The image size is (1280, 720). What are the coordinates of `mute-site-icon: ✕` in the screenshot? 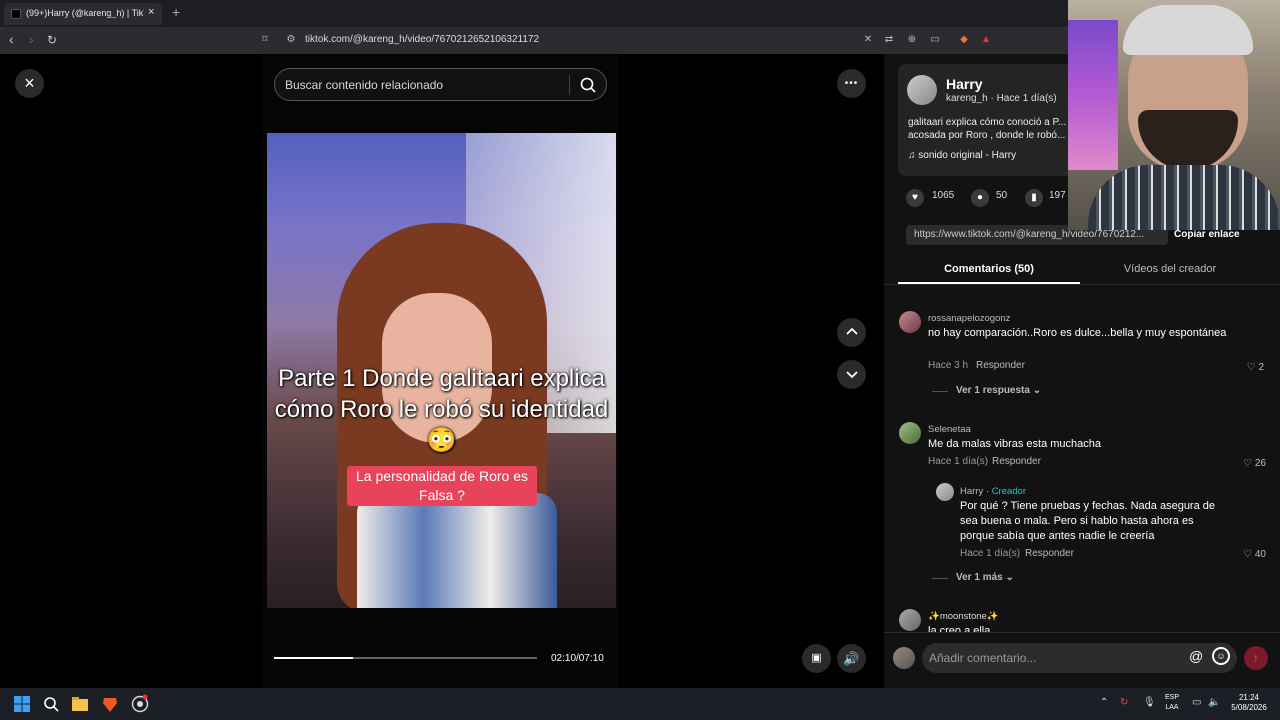 It's located at (868, 40).